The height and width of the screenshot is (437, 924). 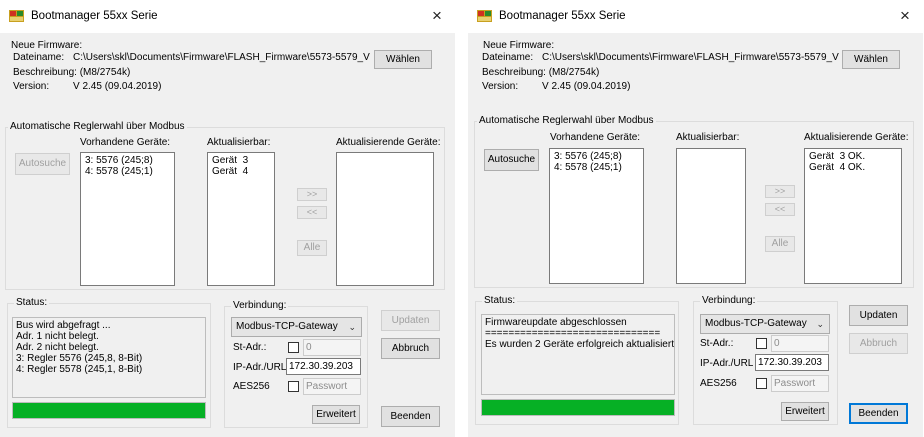 I want to click on list-item: Gerät 3, so click(x=241, y=160).